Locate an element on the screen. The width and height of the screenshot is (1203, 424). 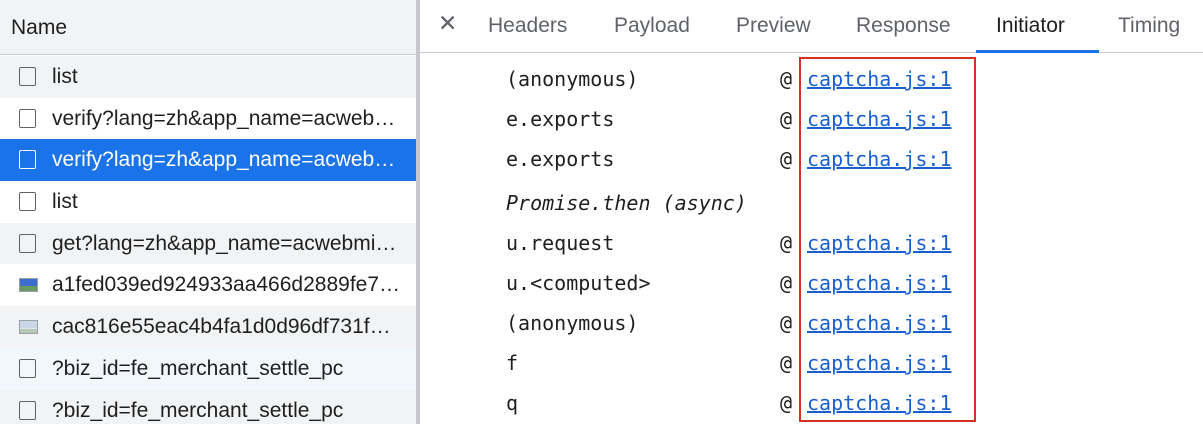
name-column-header: Name is located at coordinates (208, 27).